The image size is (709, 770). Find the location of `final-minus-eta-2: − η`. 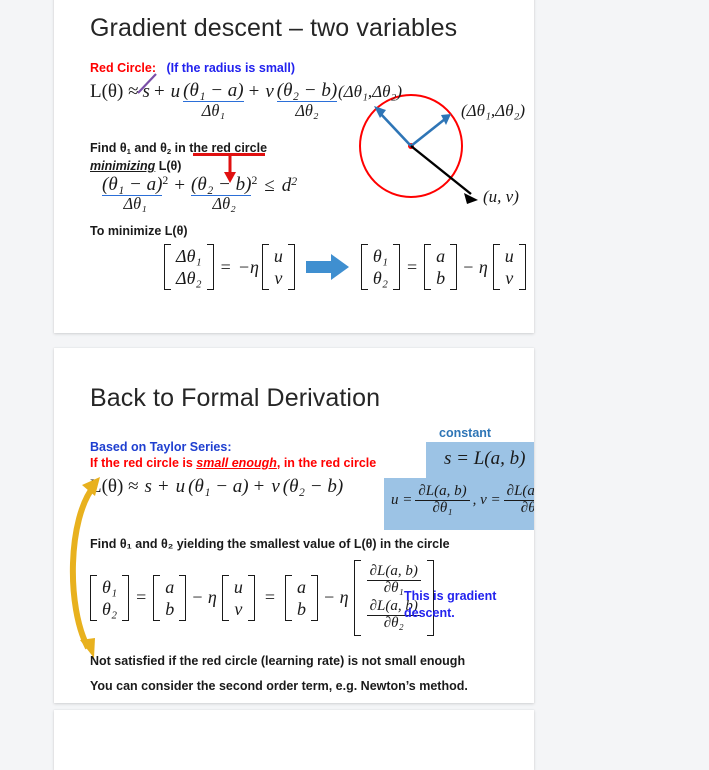

final-minus-eta-2: − η is located at coordinates (336, 597).